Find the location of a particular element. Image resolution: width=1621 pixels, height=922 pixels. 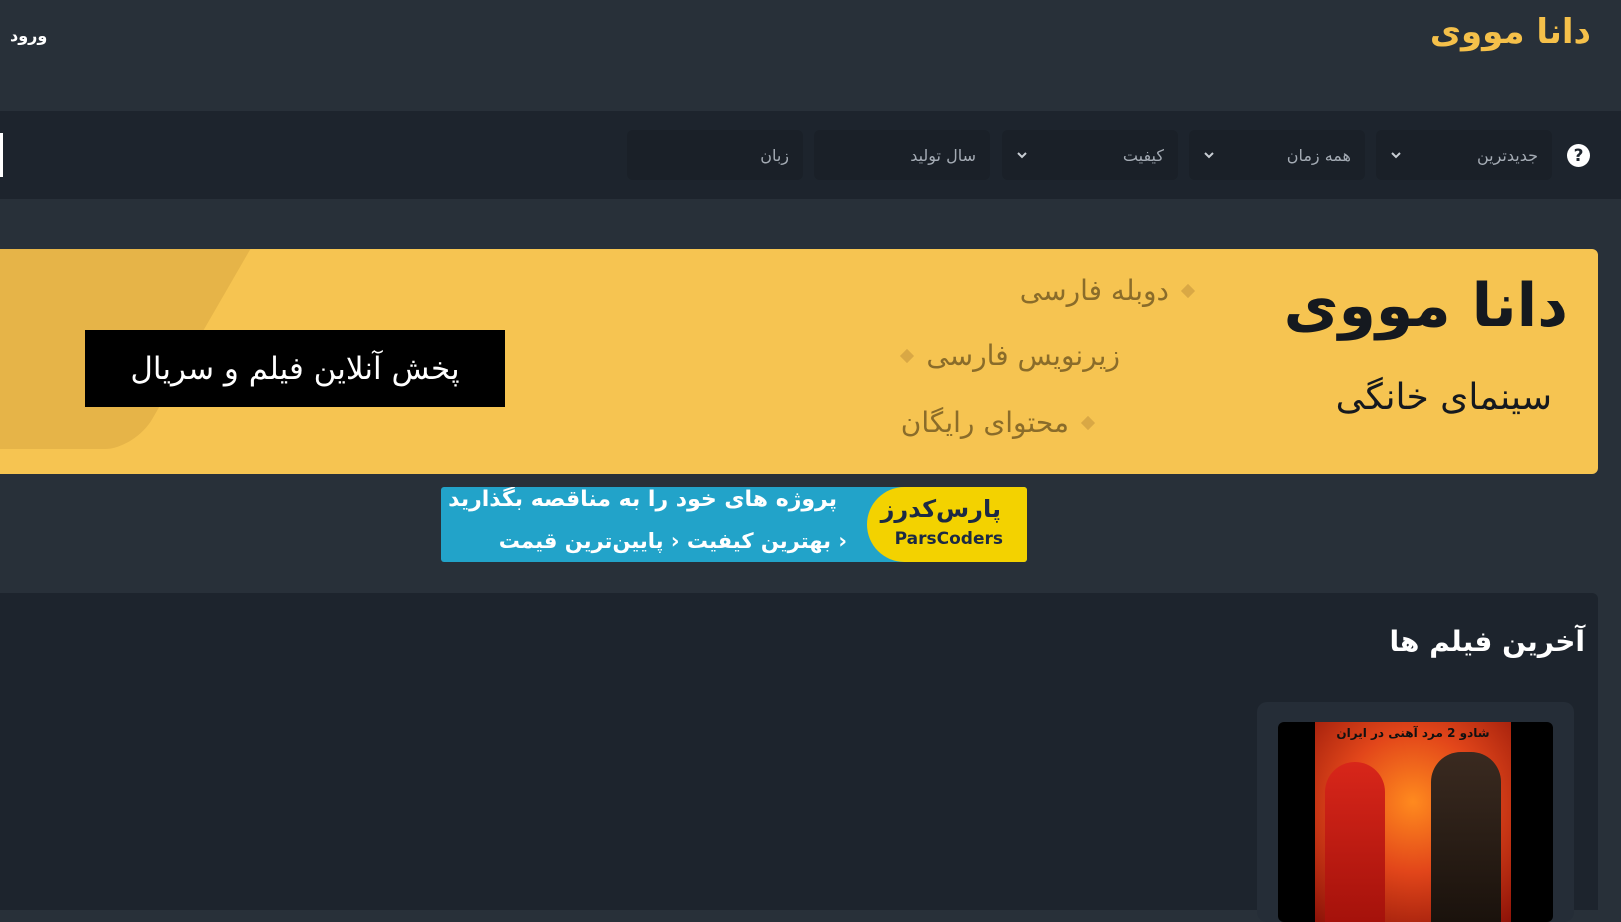

ad-brand-name-en: ParsCoders is located at coordinates (948, 539).